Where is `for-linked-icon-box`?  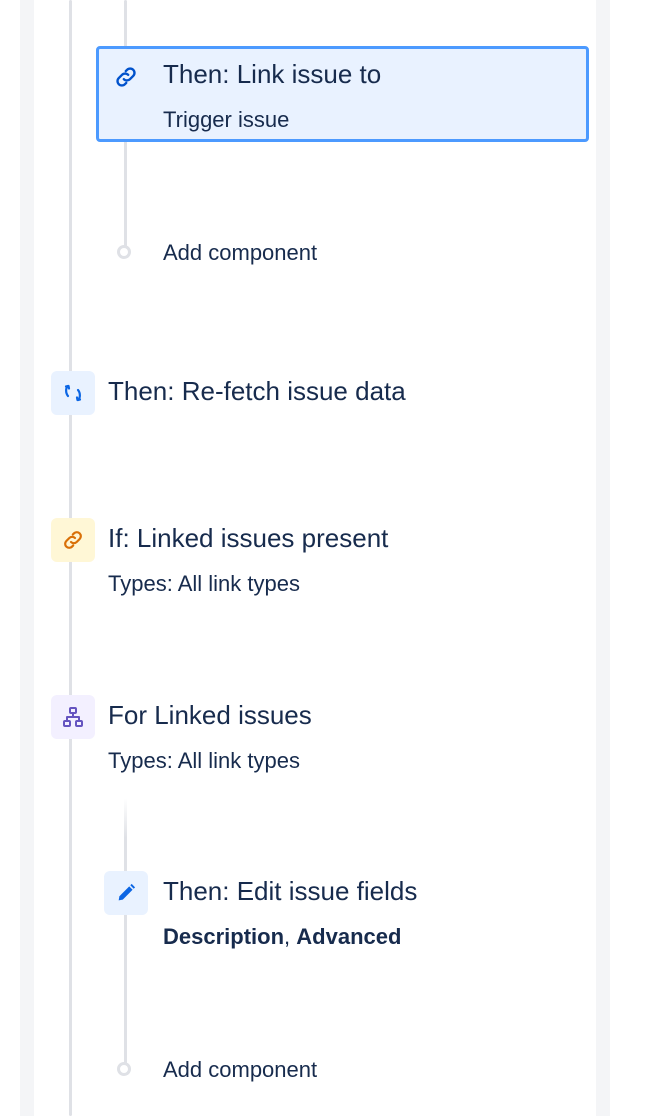 for-linked-icon-box is located at coordinates (73, 717).